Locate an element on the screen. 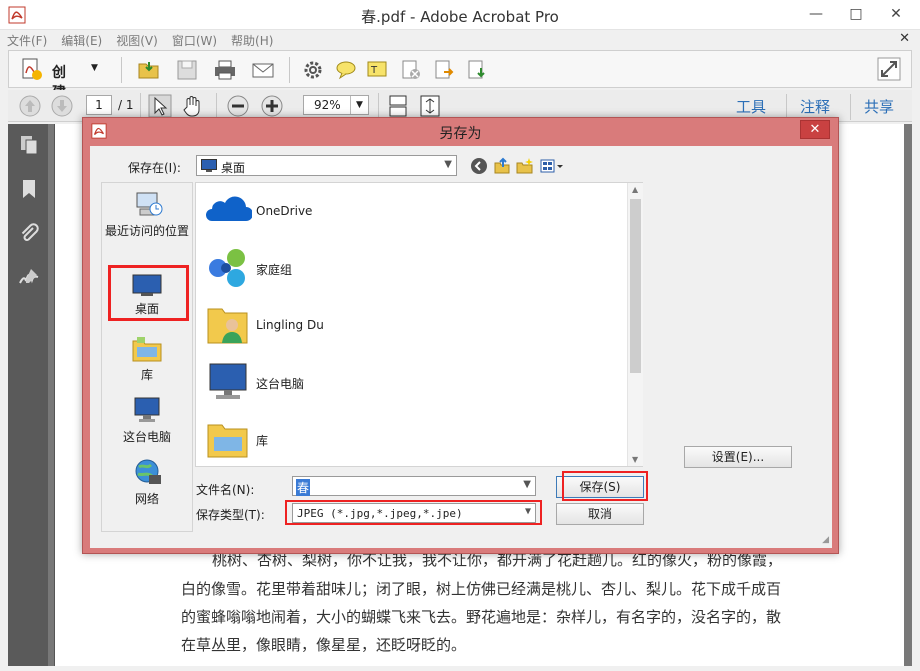 Image resolution: width=920 pixels, height=671 pixels. filename-value: 春 is located at coordinates (303, 487).